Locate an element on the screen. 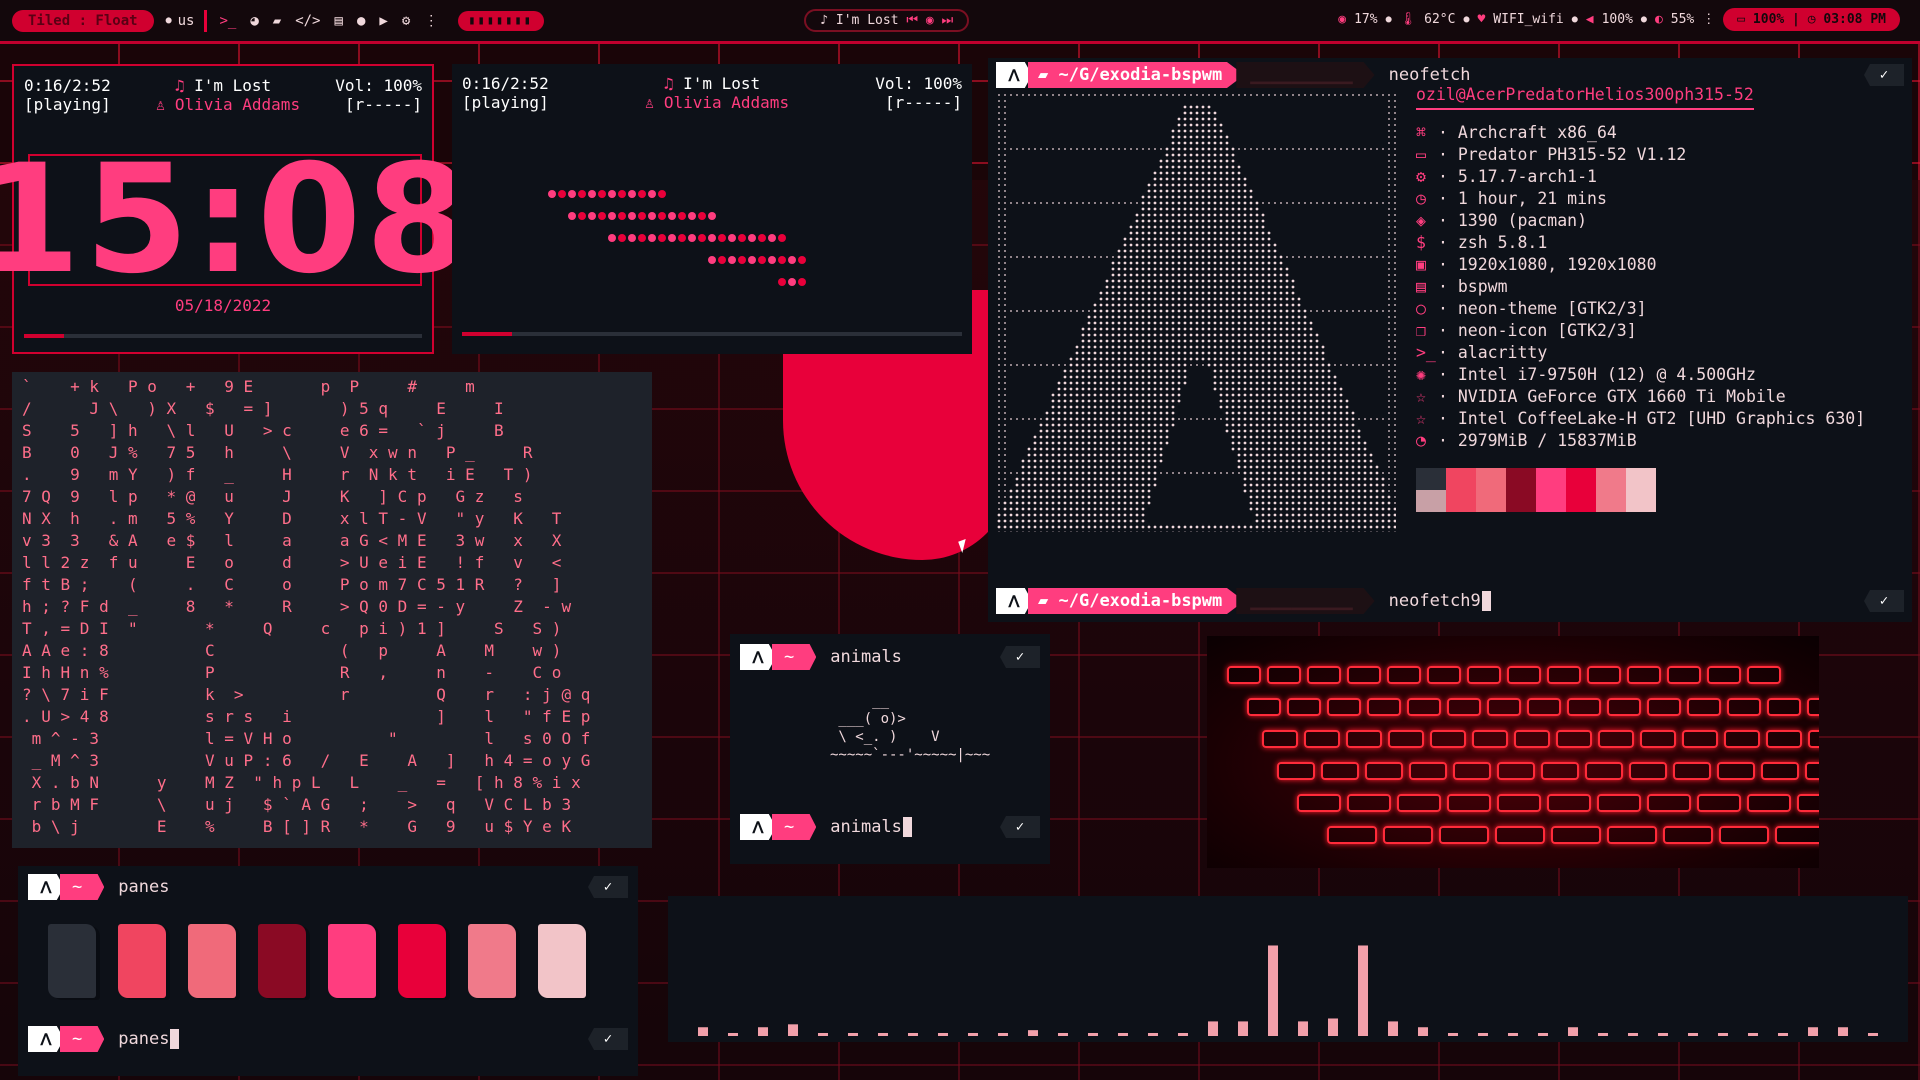 The height and width of the screenshot is (1080, 1920). now-playing-pill: ♪ I'm Lost ⏮ ◉ ⏭ is located at coordinates (887, 20).